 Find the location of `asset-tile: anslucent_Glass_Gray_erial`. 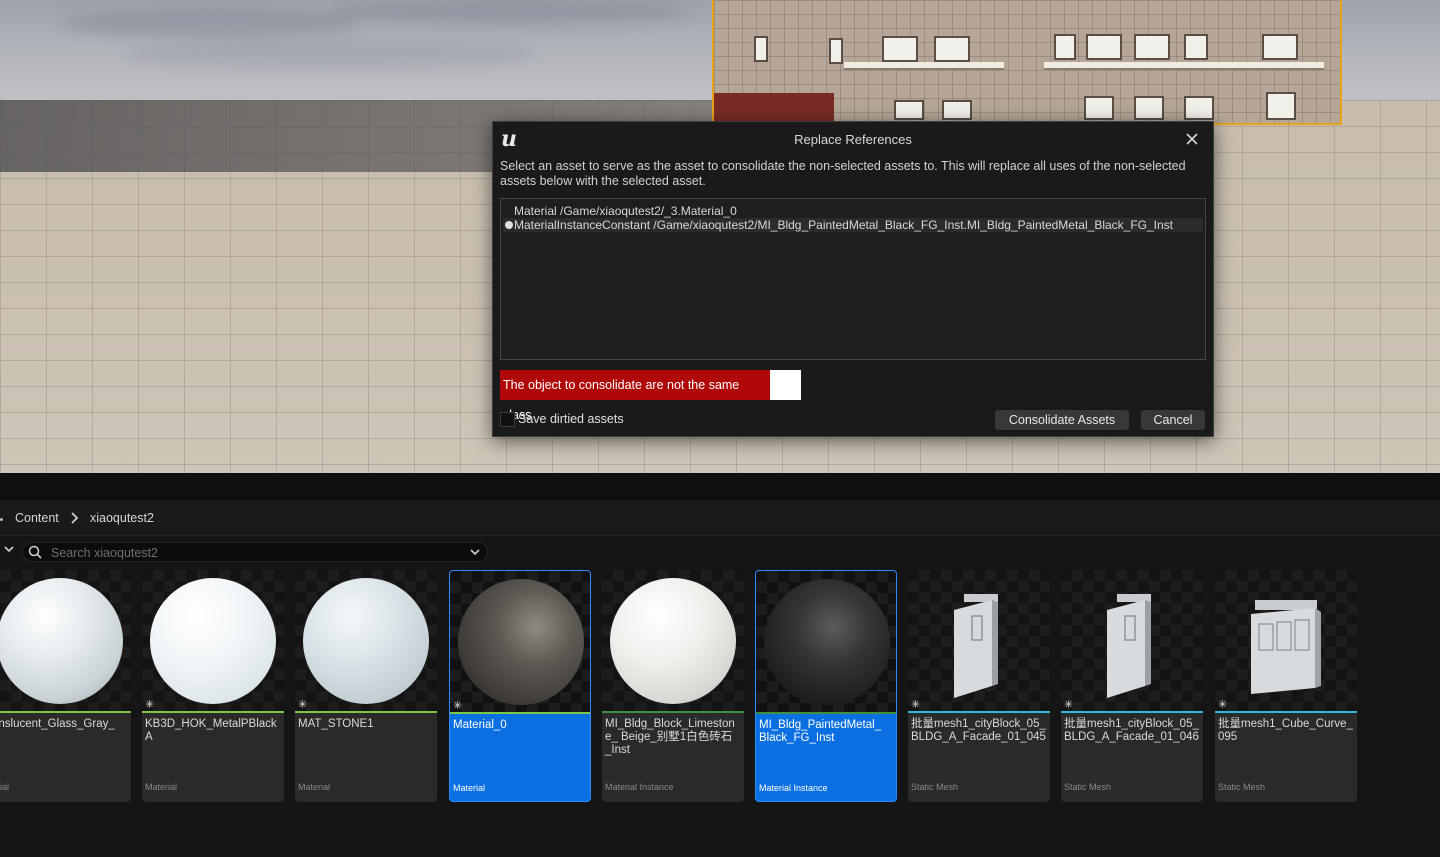

asset-tile: anslucent_Glass_Gray_erial is located at coordinates (65, 686).